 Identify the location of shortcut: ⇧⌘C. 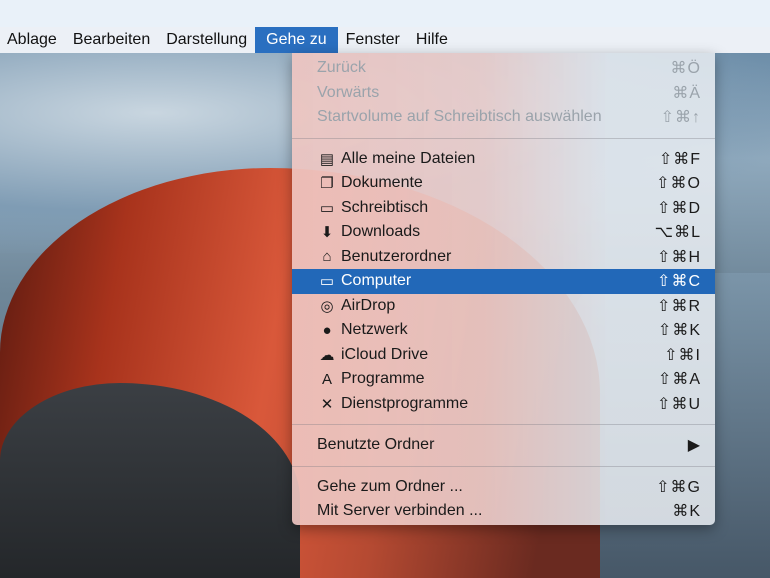
(679, 282).